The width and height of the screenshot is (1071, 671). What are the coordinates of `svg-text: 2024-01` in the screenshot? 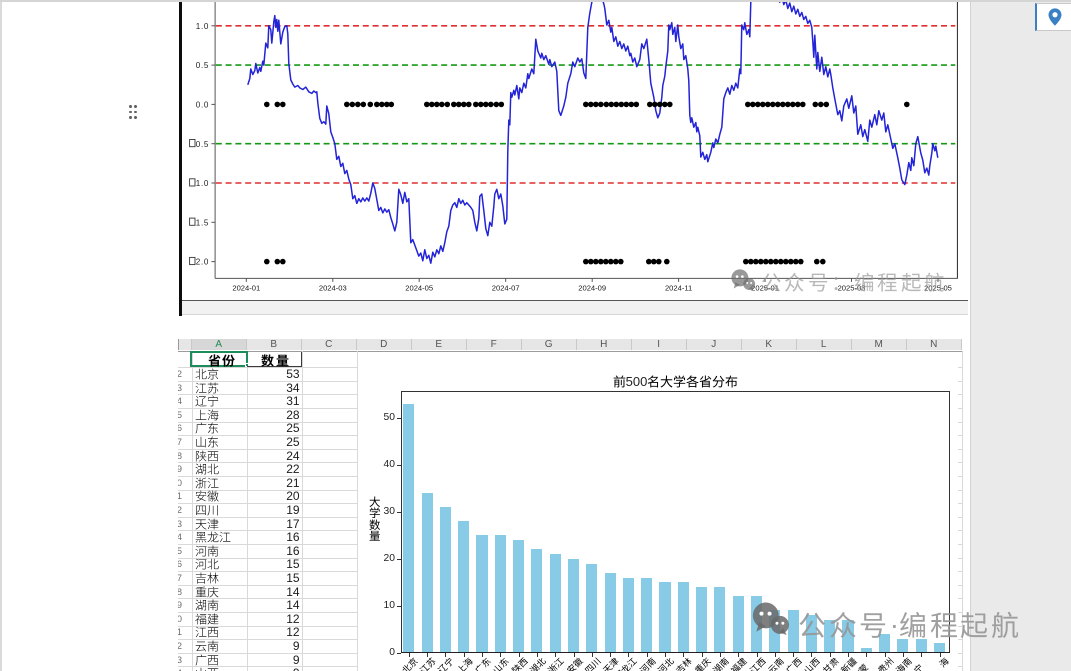 It's located at (246, 287).